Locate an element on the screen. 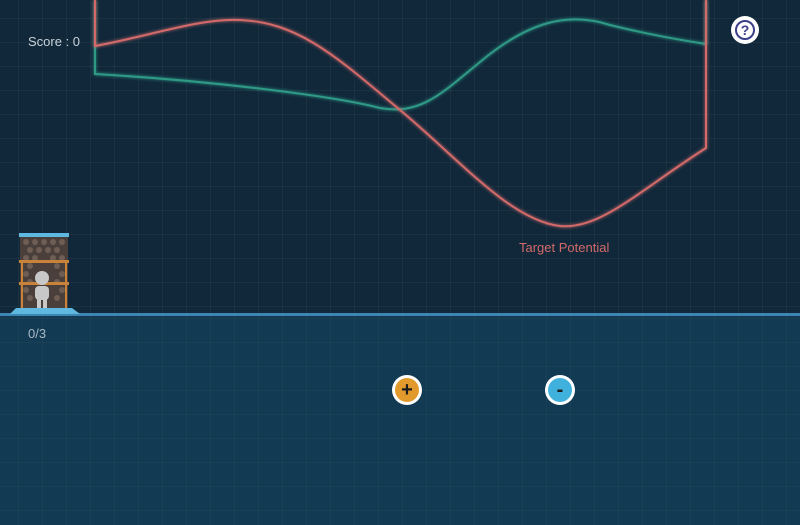 The height and width of the screenshot is (525, 800). add-charge-button: + is located at coordinates (407, 390).